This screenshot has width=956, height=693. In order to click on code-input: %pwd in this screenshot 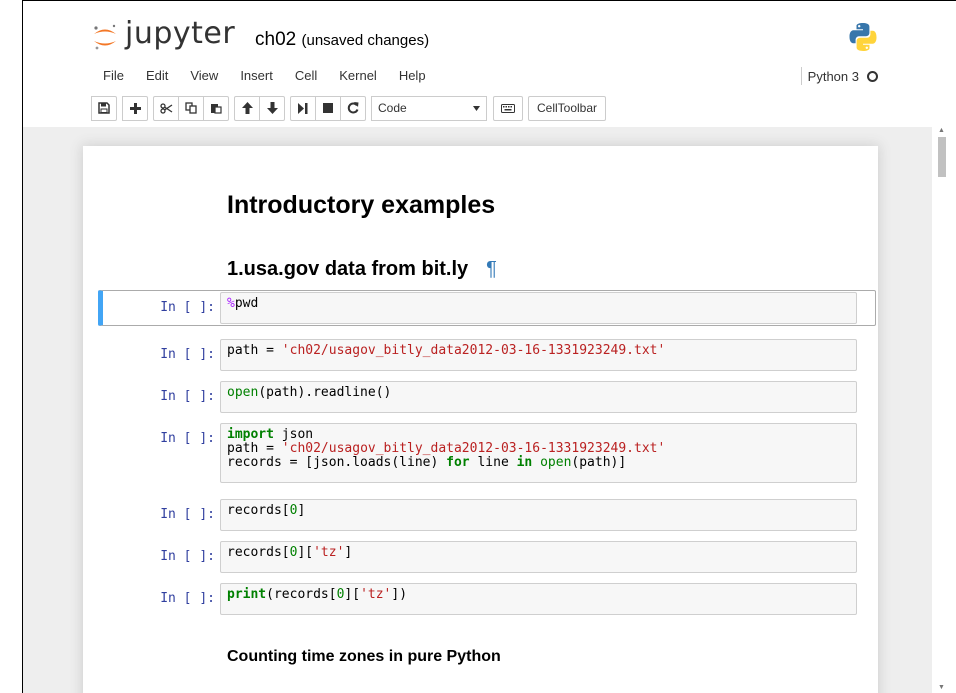, I will do `click(538, 308)`.